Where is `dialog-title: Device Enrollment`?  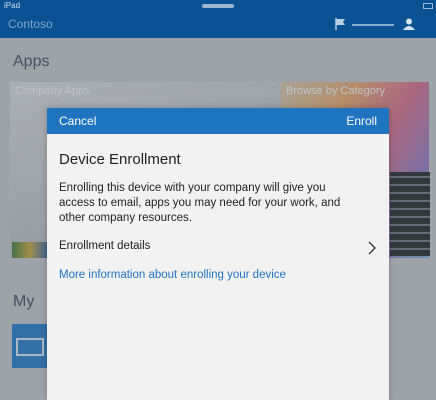 dialog-title: Device Enrollment is located at coordinates (120, 159).